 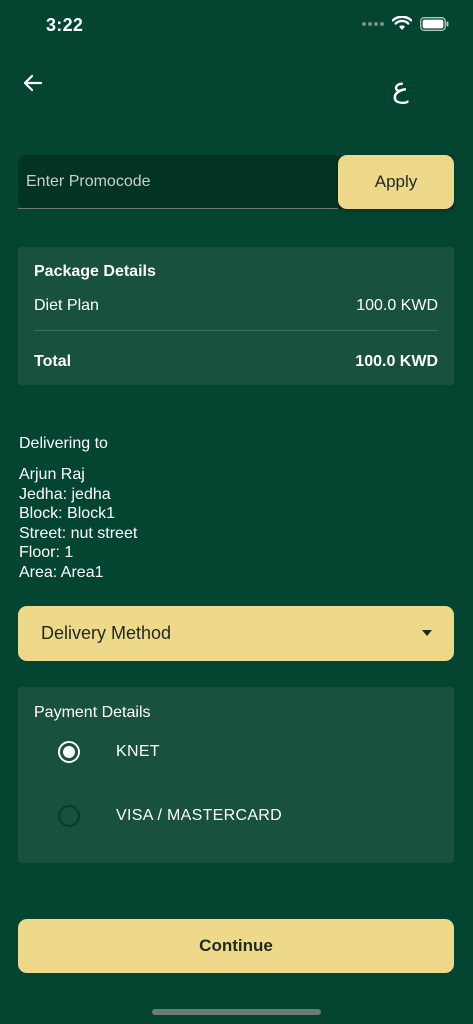 I want to click on delivery-method-dropdown: Delivery Method, so click(x=236, y=633).